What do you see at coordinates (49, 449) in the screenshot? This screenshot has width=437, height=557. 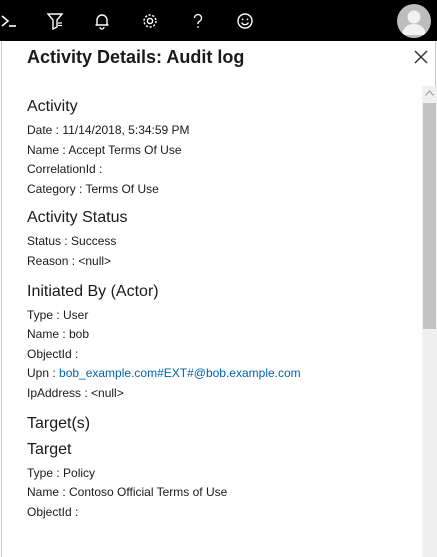 I see `target-heading: Target` at bounding box center [49, 449].